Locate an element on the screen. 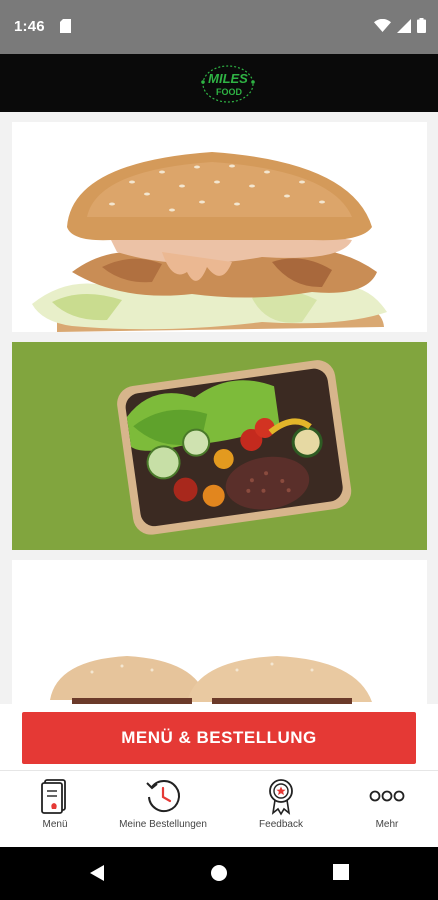 Image resolution: width=438 pixels, height=900 pixels. home-icon is located at coordinates (219, 873).